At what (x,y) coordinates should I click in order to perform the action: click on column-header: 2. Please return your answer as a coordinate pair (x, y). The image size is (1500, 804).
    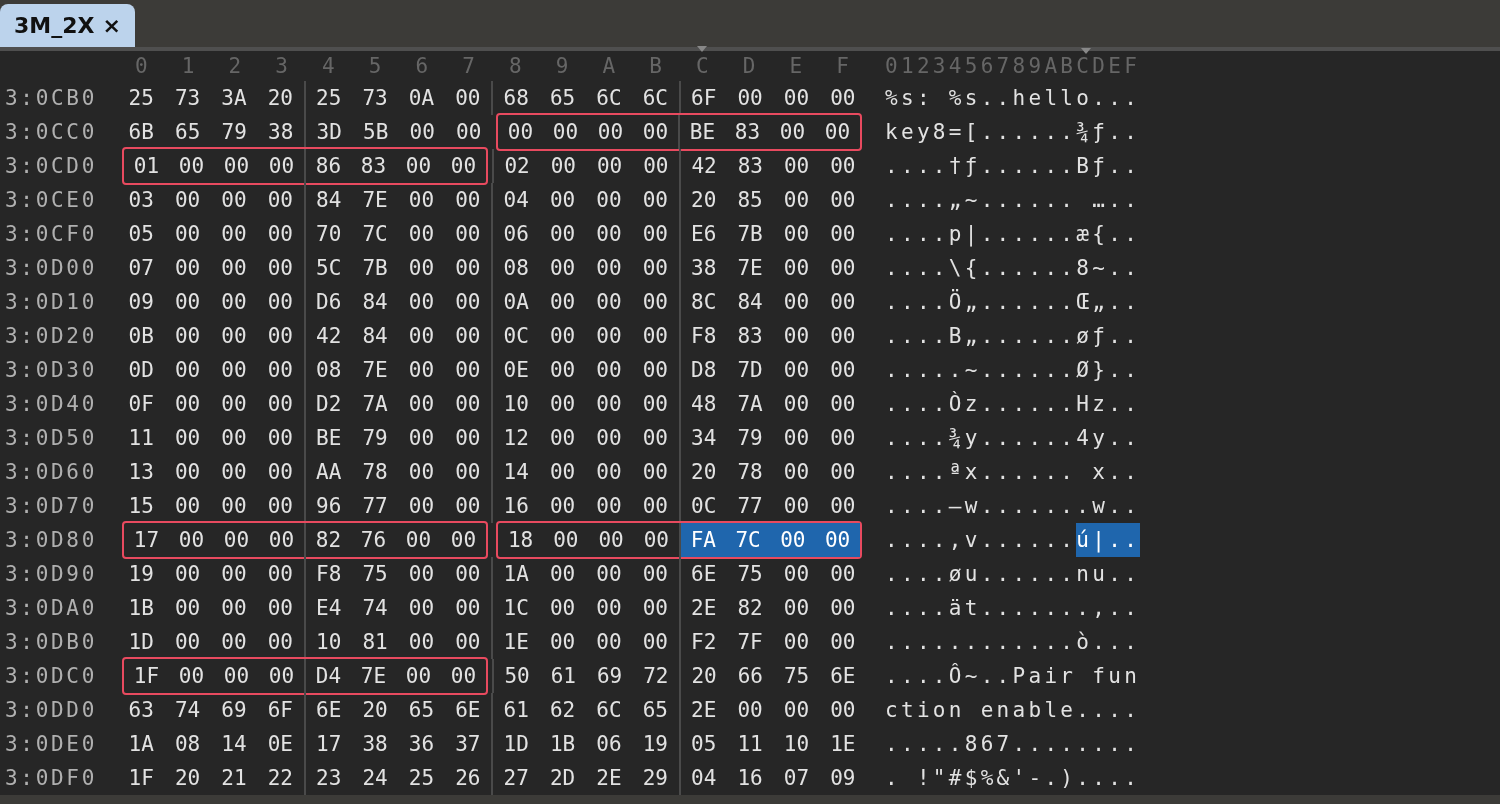
    Looking at the image, I should click on (235, 65).